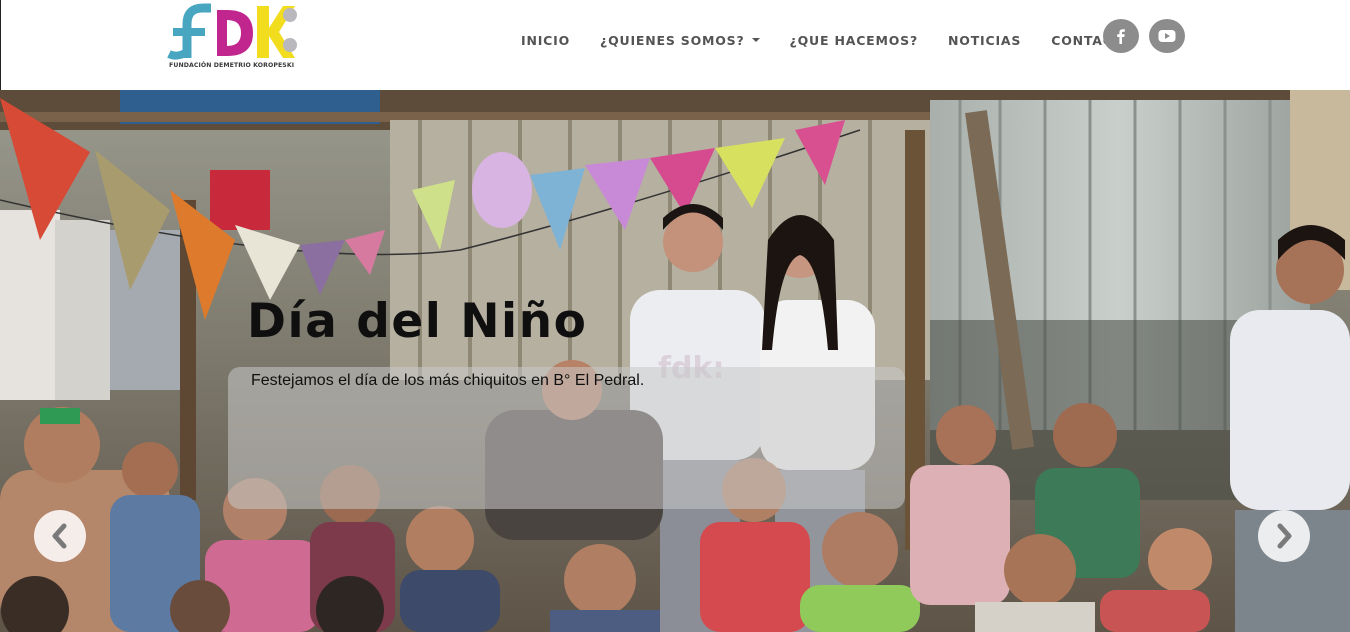 This screenshot has width=1350, height=632. I want to click on fdk-logo: FUNDACIÓN DEMETRIO KOROPESKI, so click(234, 38).